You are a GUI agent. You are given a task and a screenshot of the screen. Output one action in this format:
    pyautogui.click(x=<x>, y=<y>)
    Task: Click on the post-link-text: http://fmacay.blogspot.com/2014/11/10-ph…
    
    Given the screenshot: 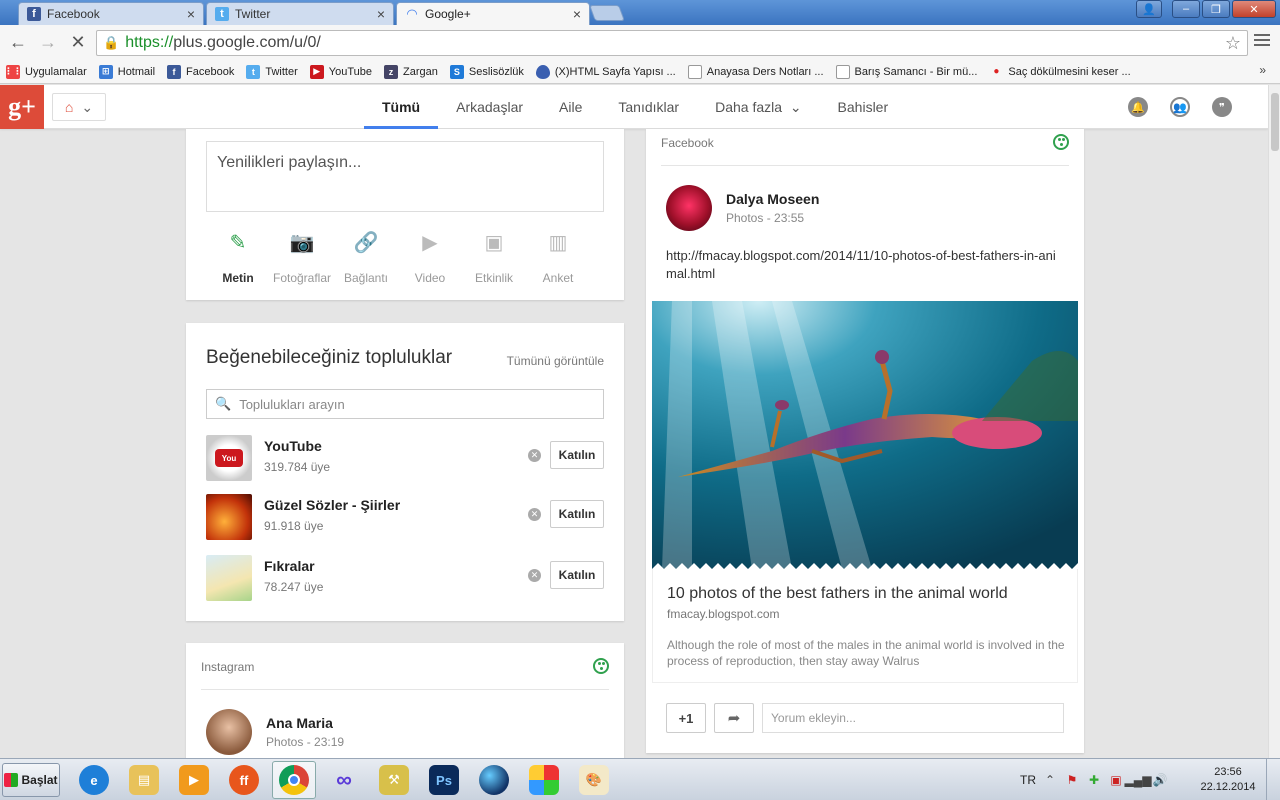 What is the action you would take?
    pyautogui.click(x=866, y=265)
    